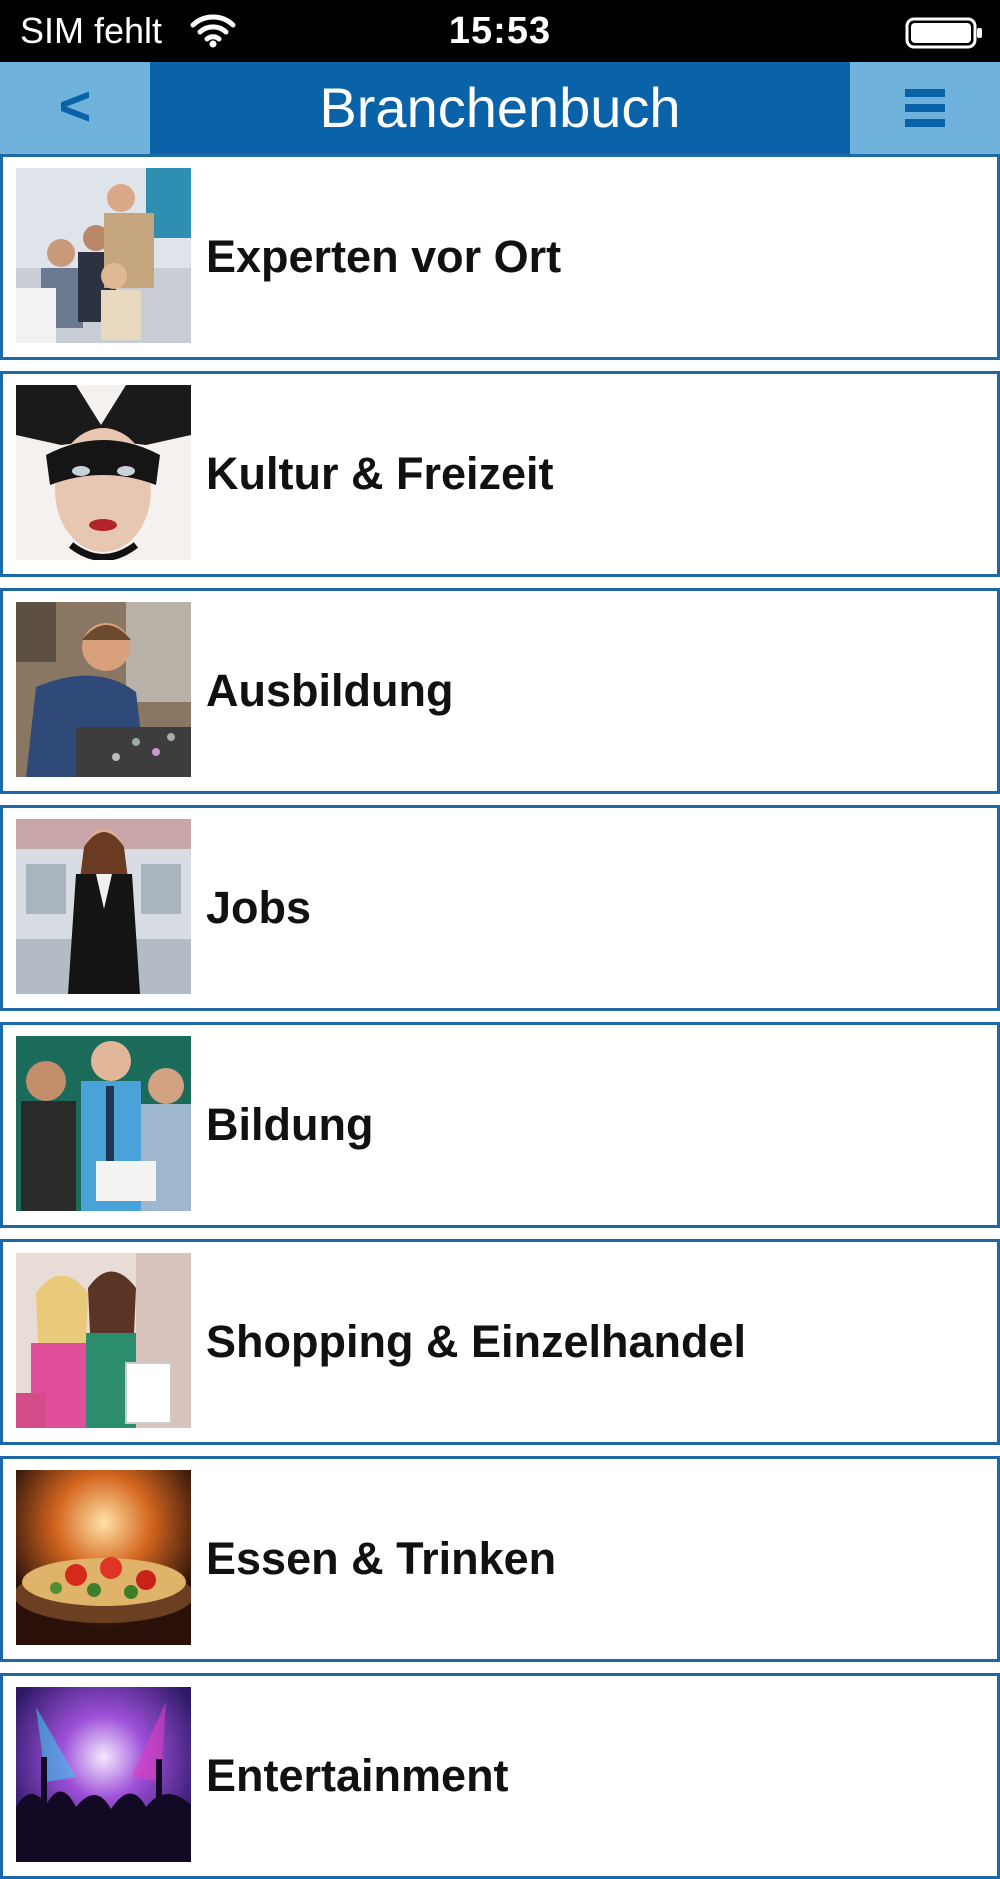  Describe the element at coordinates (103, 1340) in the screenshot. I see `shopping-women-photo` at that location.